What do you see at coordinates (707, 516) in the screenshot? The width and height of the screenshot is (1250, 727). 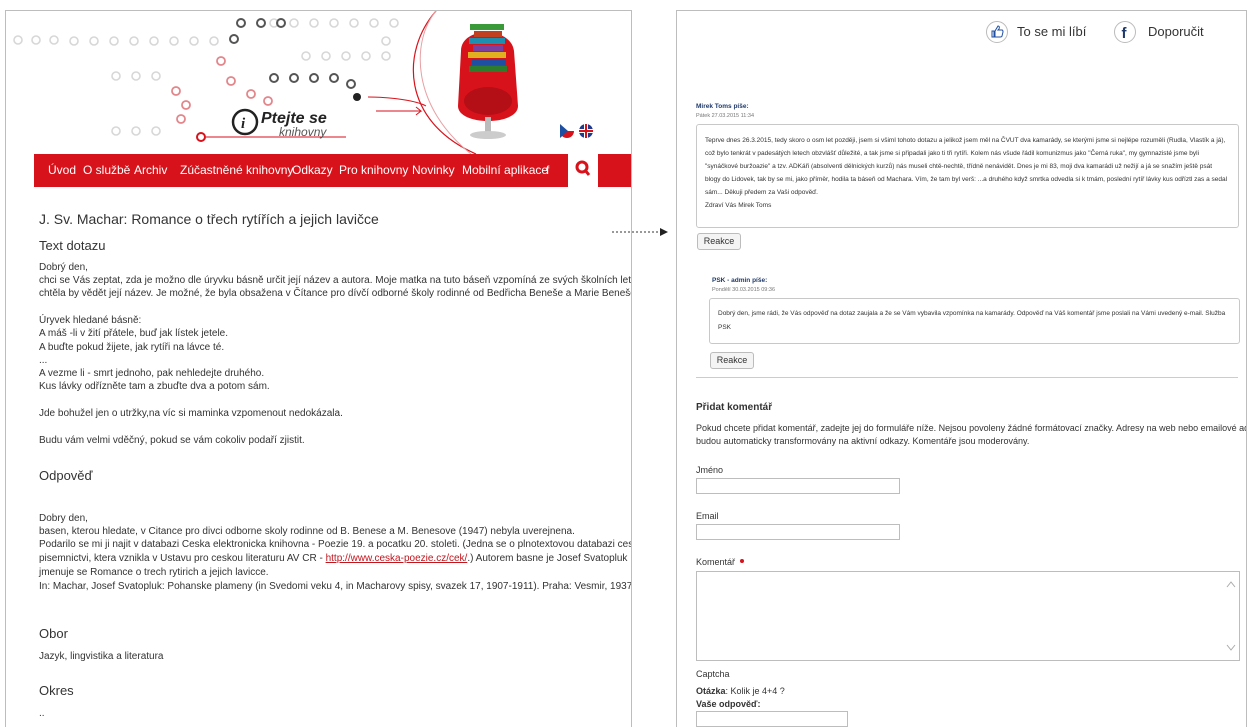 I see `email-label: Email` at bounding box center [707, 516].